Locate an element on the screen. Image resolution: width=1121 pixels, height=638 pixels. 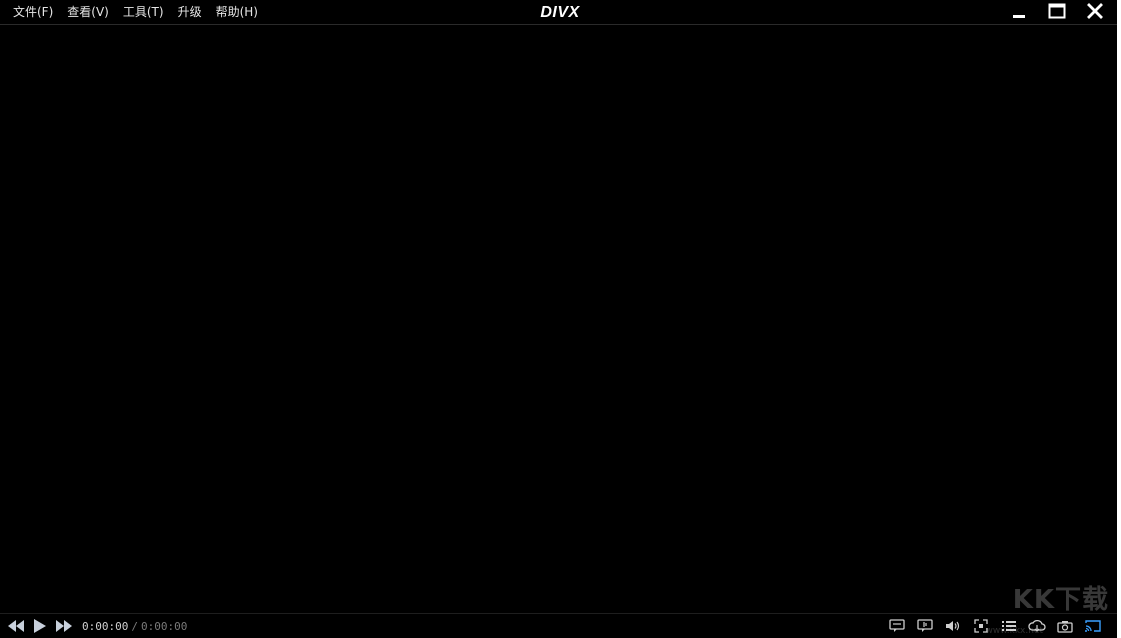
fullscreen-button is located at coordinates (981, 626).